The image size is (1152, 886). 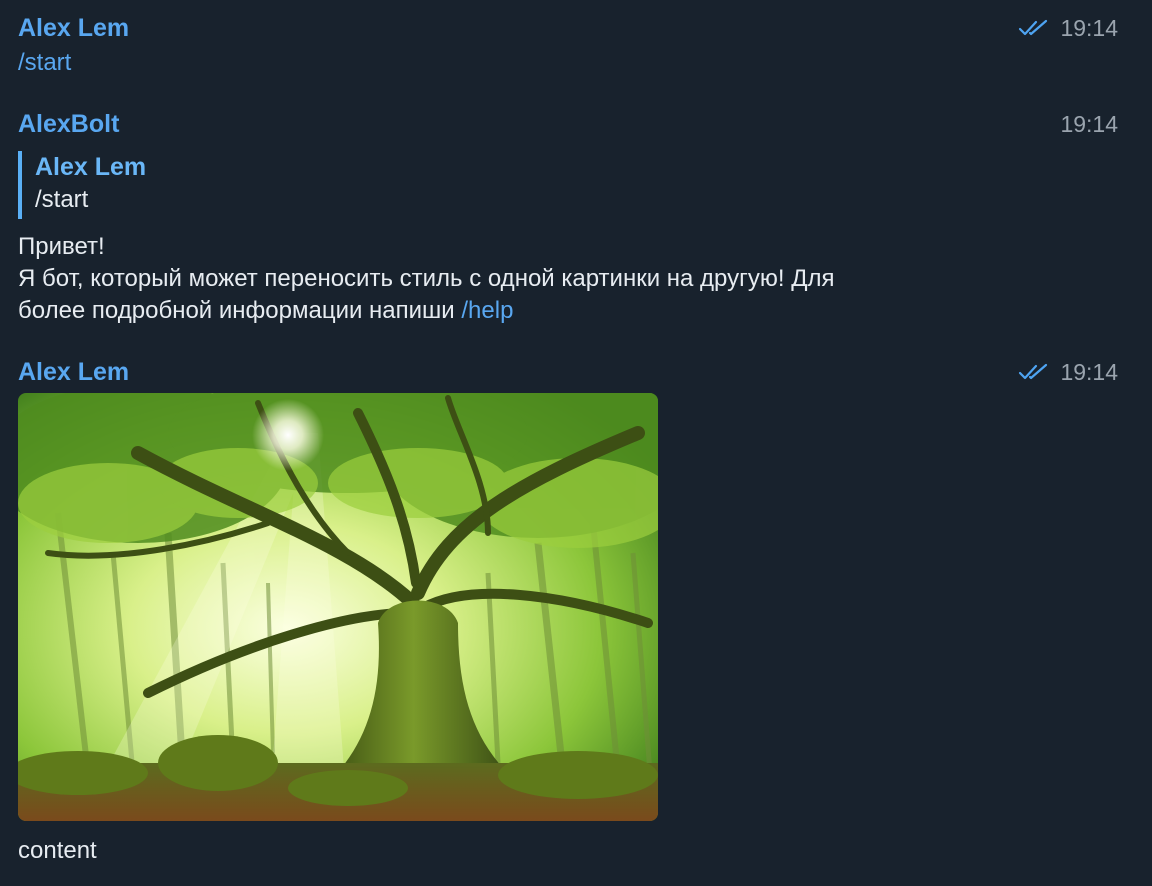 I want to click on message-text: /start, so click(x=568, y=63).